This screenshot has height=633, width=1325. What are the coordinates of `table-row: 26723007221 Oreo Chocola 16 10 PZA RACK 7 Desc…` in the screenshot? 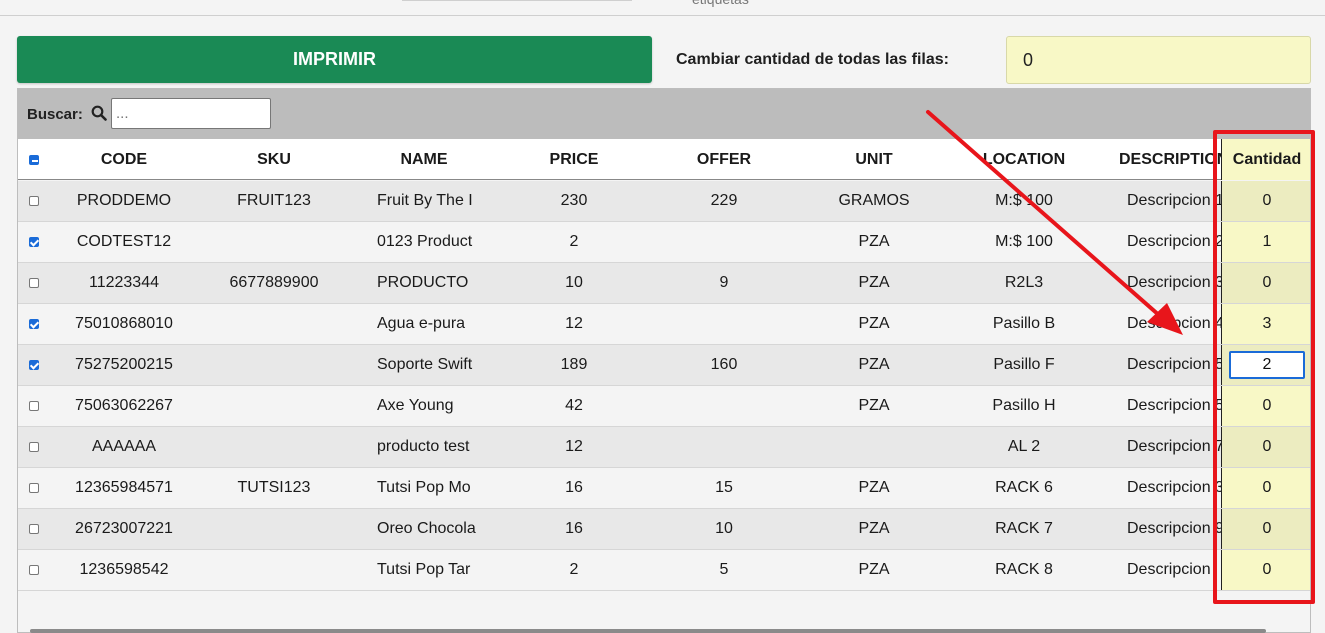 It's located at (664, 529).